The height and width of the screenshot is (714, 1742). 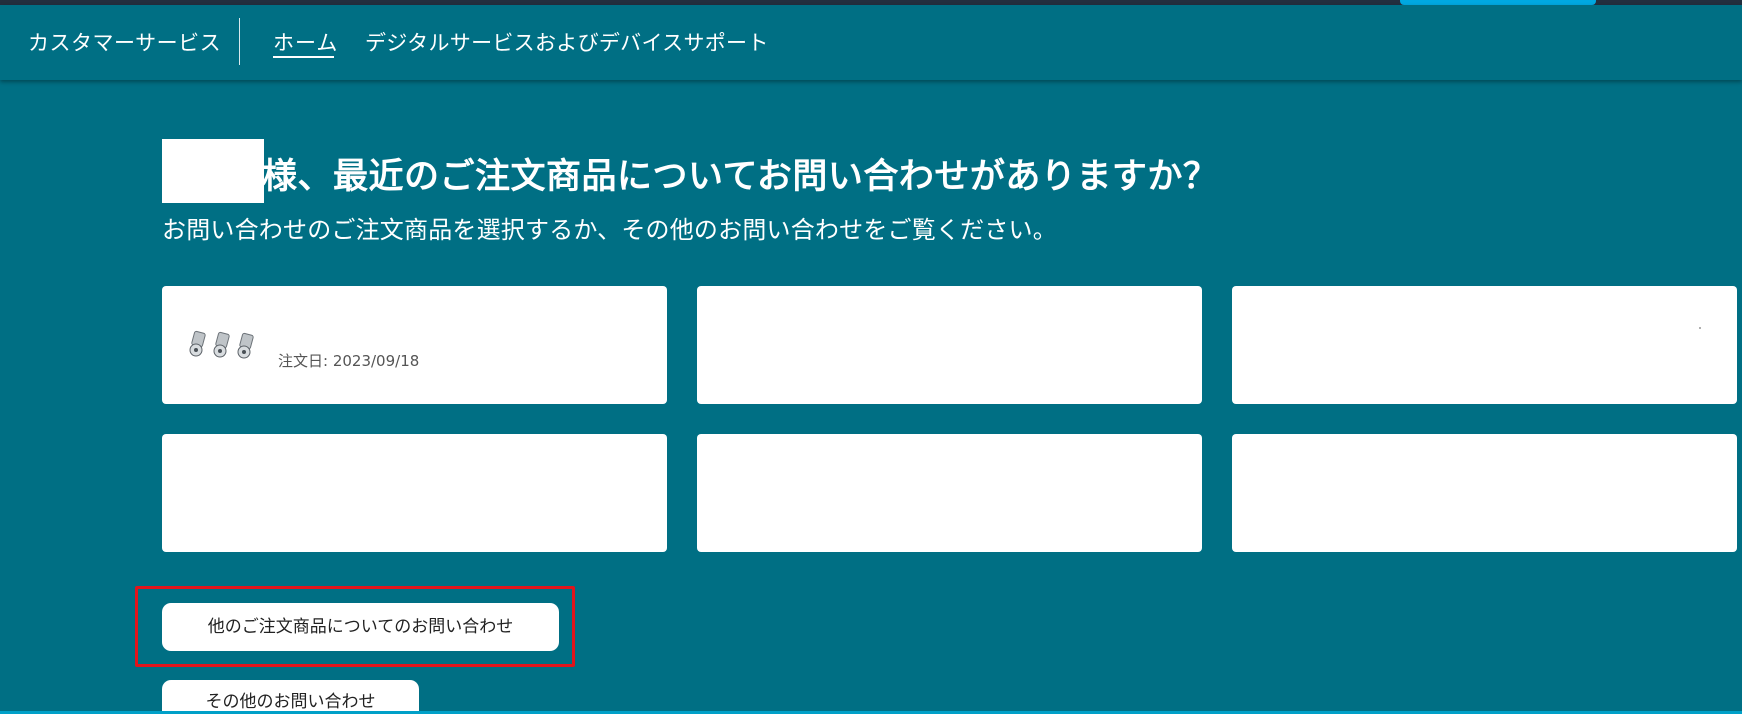 What do you see at coordinates (740, 177) in the screenshot?
I see `page-title: 様、最近のご注文商品についてお問い合わせがありますか？` at bounding box center [740, 177].